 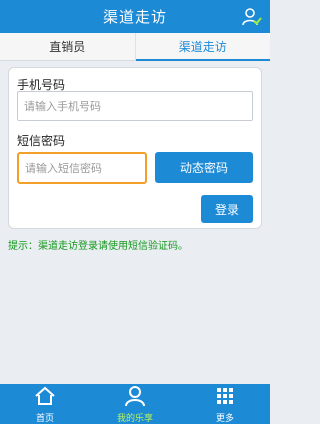 What do you see at coordinates (45, 398) in the screenshot?
I see `home-icon` at bounding box center [45, 398].